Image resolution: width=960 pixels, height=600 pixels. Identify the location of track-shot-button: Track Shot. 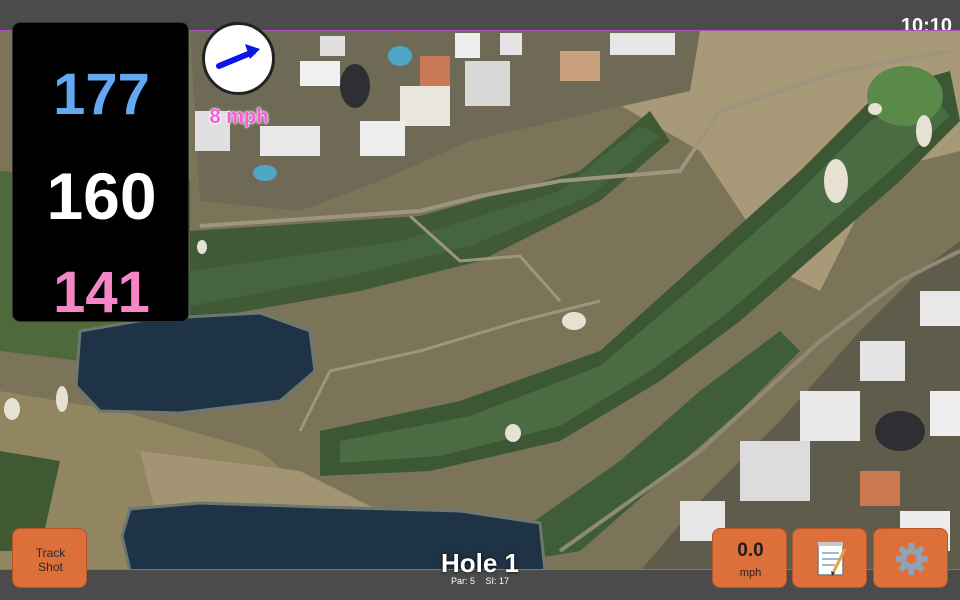
(49, 558).